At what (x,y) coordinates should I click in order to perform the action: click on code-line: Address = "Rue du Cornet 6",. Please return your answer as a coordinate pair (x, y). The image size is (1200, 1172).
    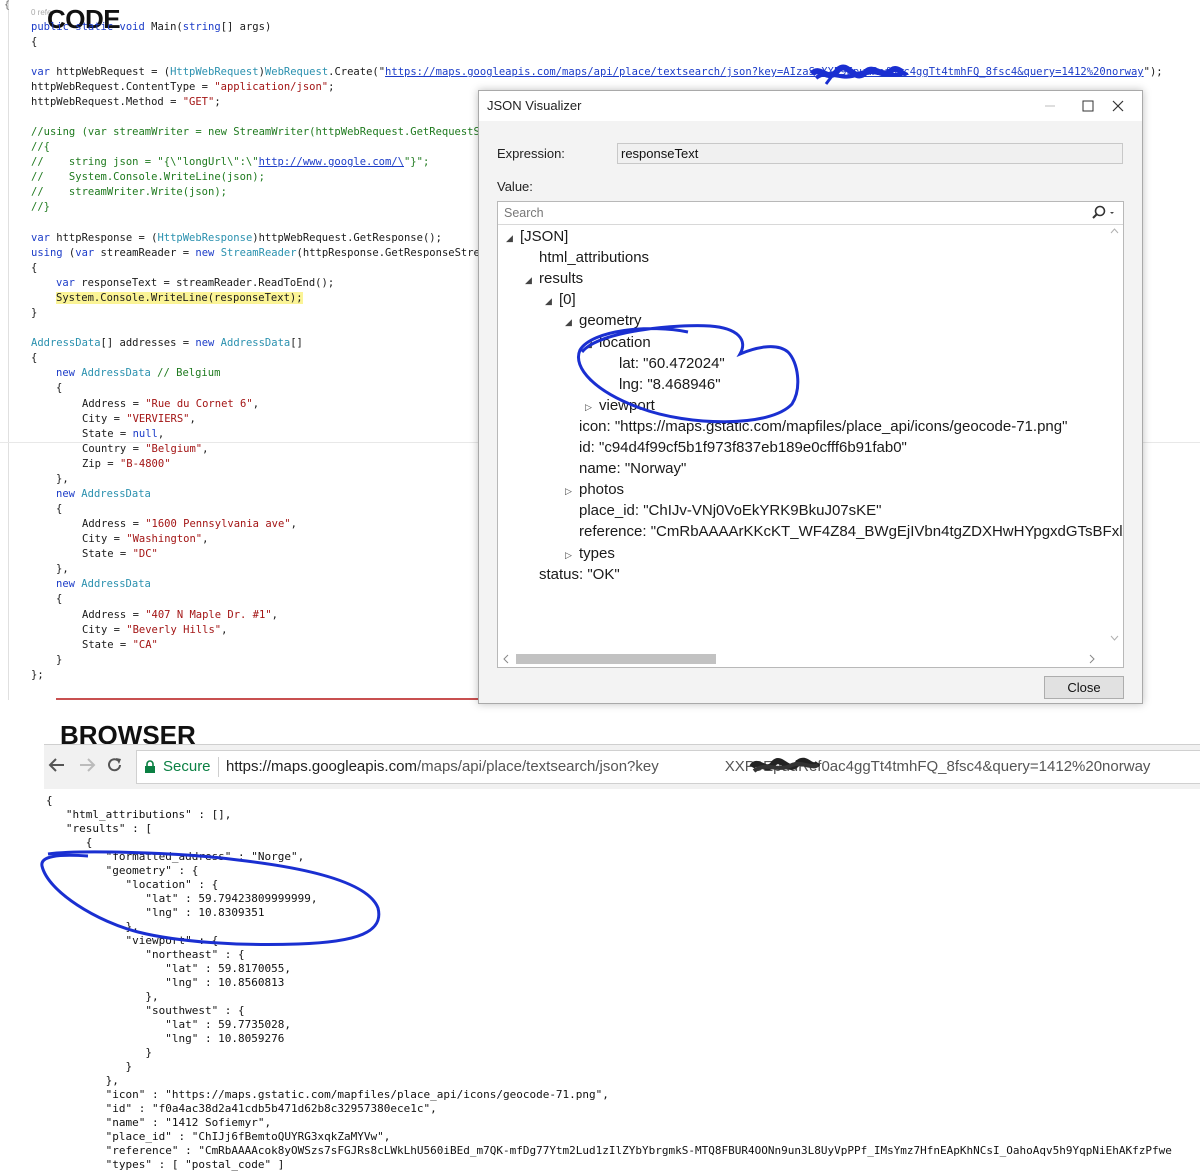
    Looking at the image, I should click on (170, 404).